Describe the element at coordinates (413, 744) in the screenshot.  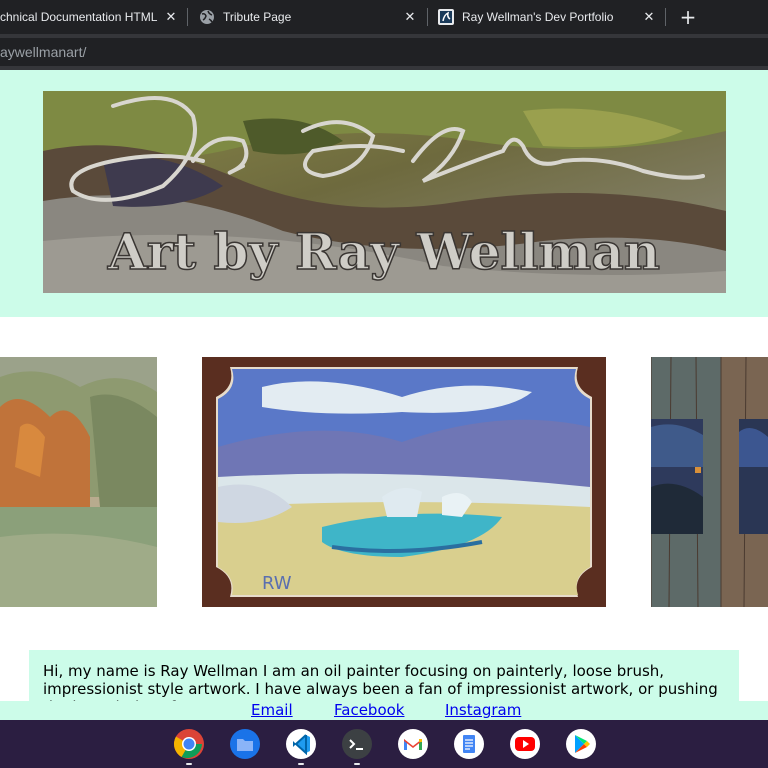
I see `gmail-icon` at that location.